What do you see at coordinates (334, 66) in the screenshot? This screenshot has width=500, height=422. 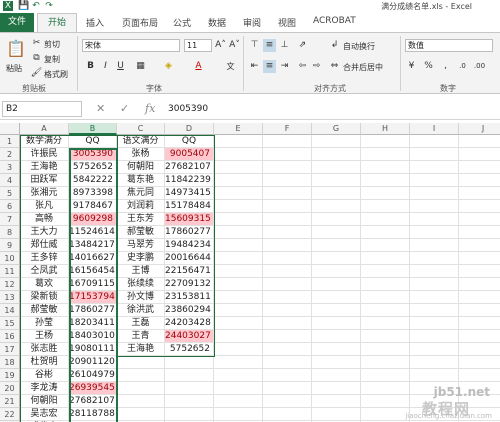 I see `merge-center-icon: ⇔` at bounding box center [334, 66].